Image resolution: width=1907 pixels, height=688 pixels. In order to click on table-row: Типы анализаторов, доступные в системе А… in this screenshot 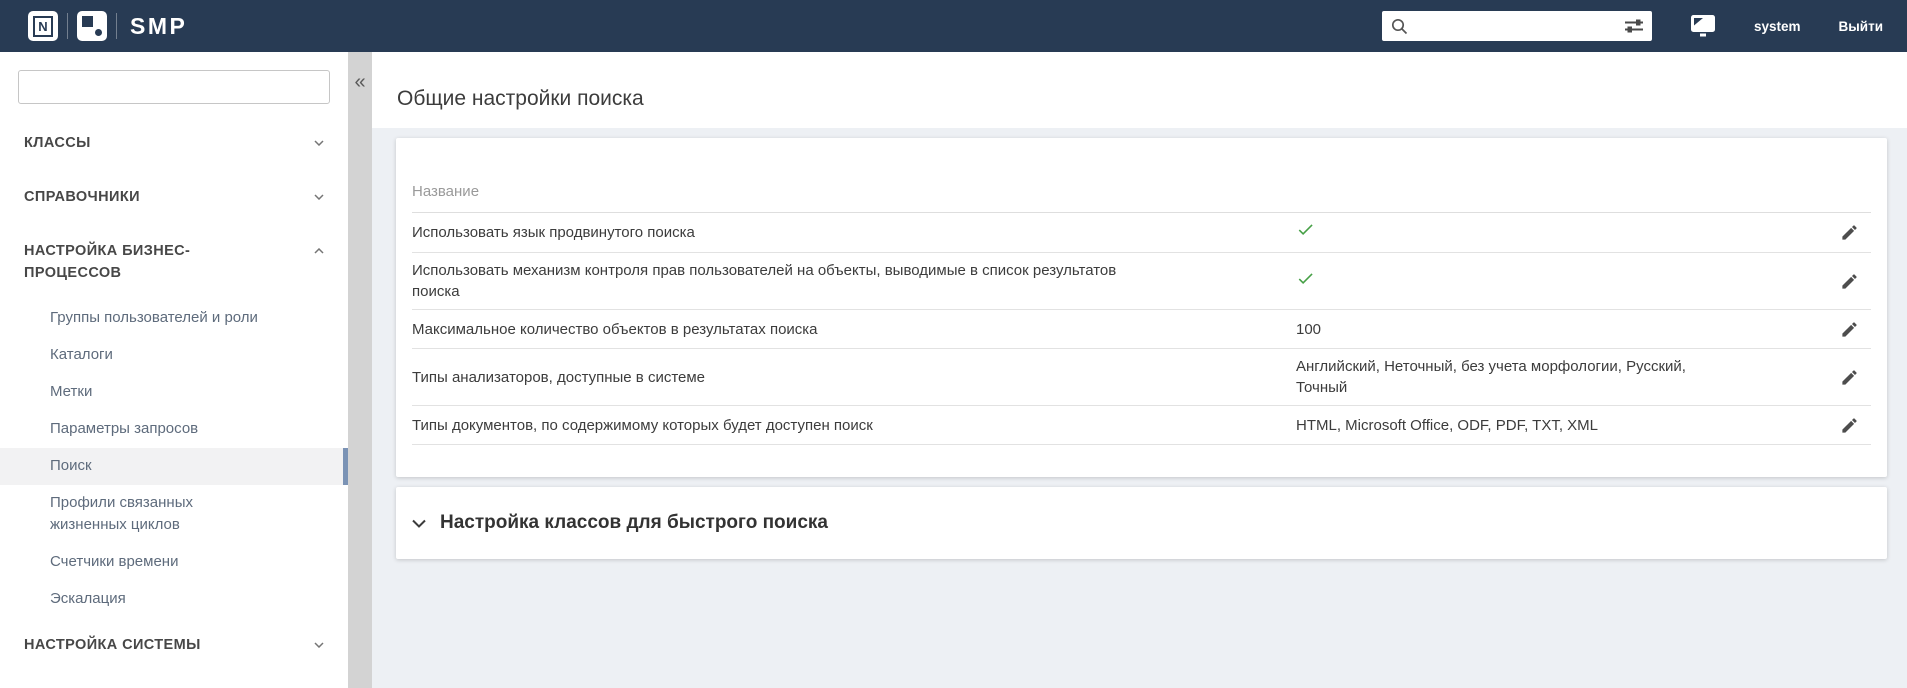, I will do `click(1141, 377)`.